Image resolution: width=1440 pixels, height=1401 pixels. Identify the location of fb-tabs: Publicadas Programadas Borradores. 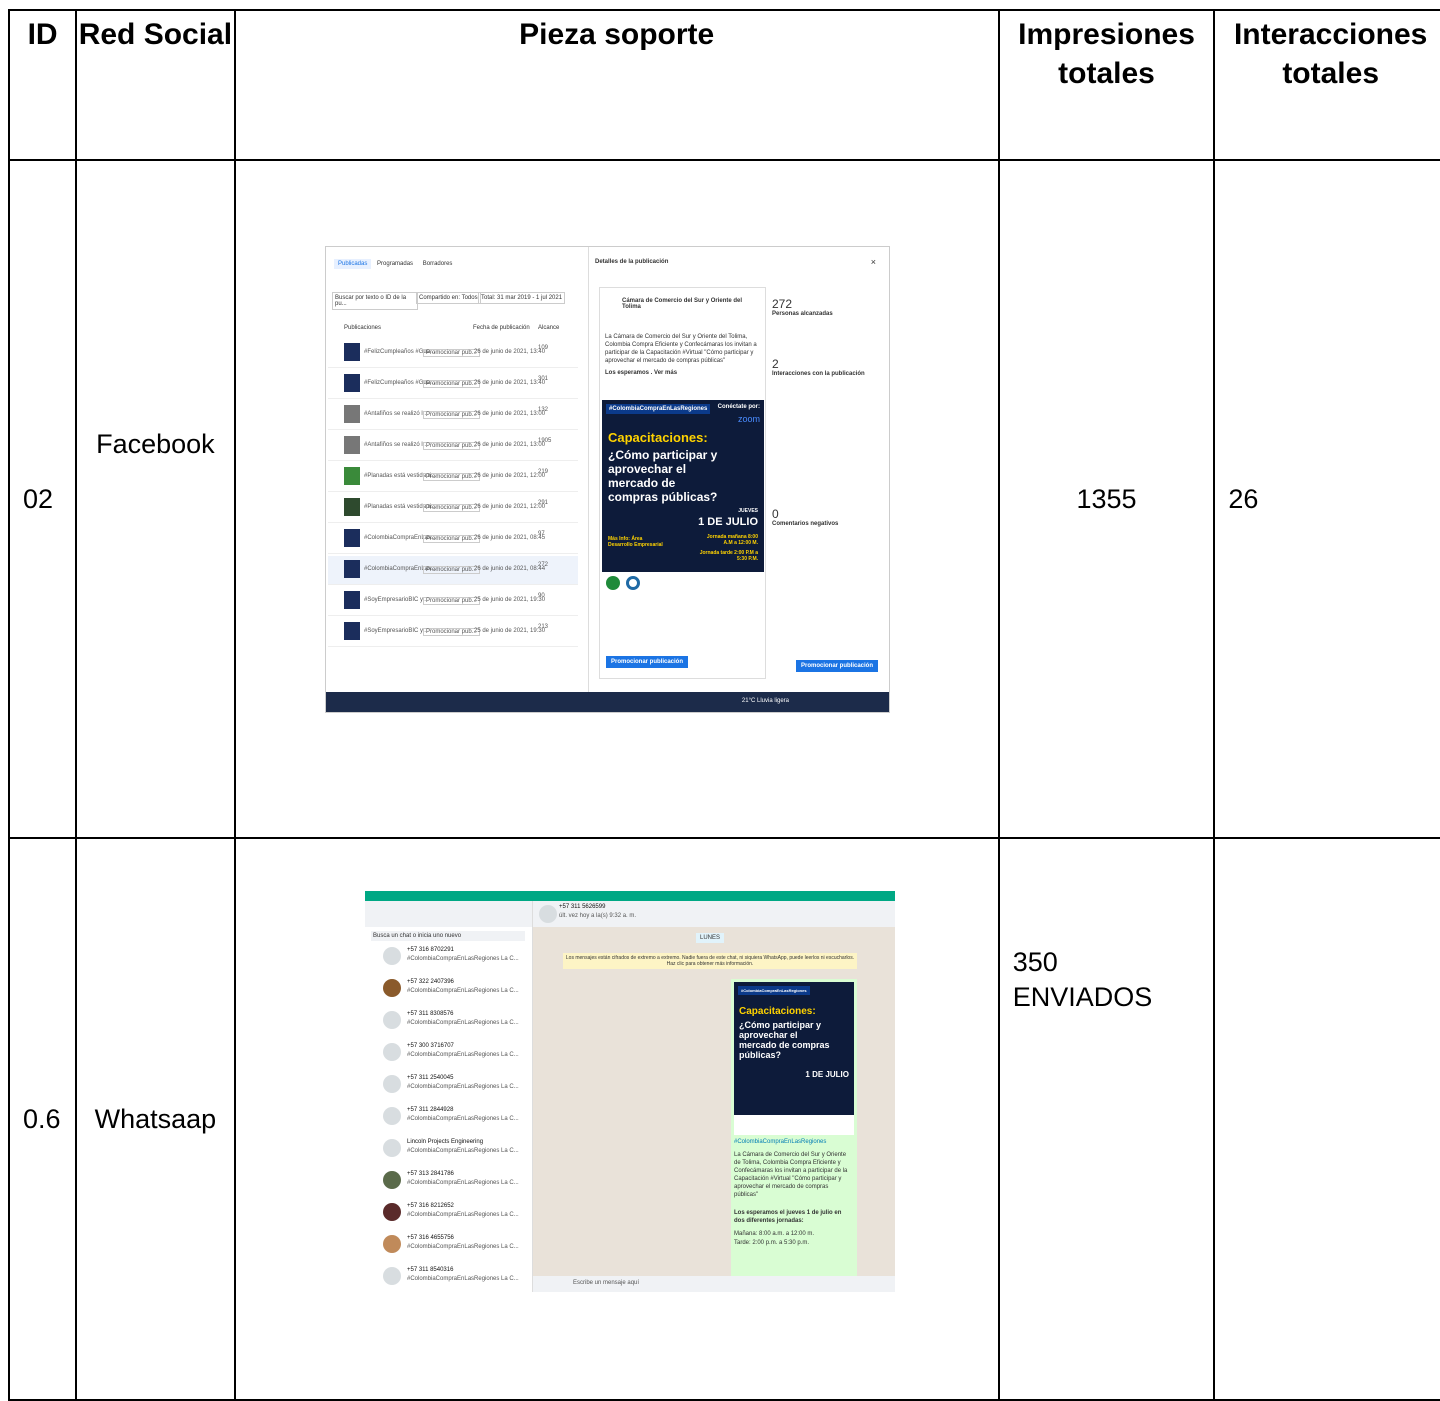
(395, 264).